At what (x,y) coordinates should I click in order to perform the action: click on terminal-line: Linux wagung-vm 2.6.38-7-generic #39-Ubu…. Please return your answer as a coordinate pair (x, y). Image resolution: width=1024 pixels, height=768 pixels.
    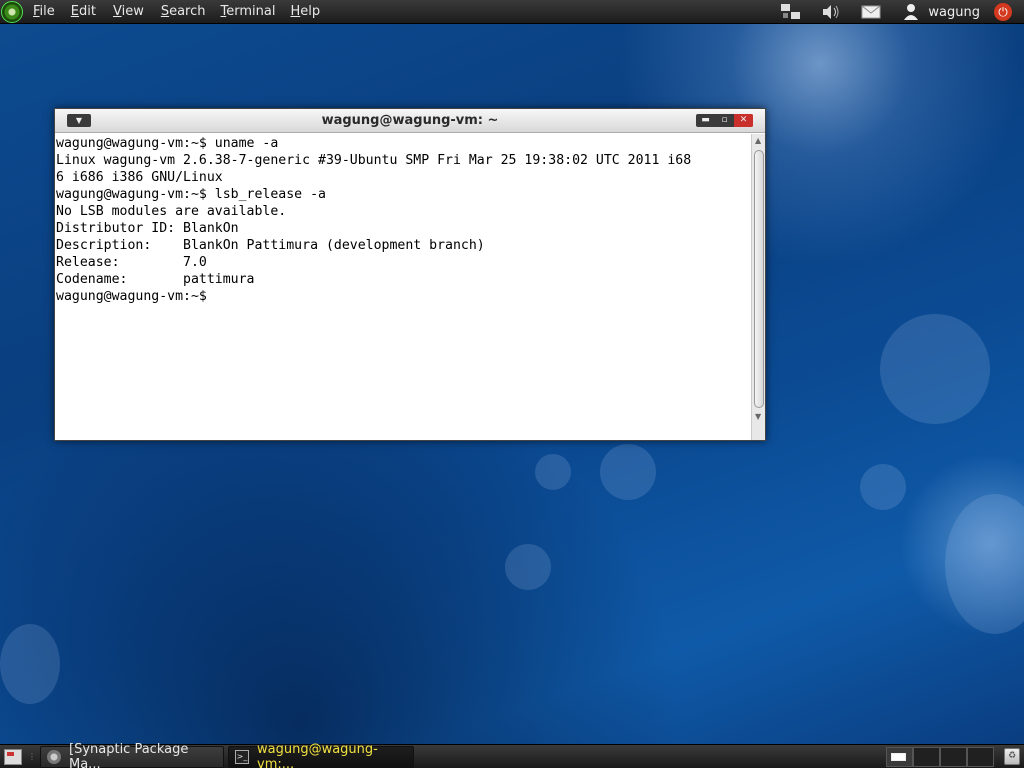
    Looking at the image, I should click on (374, 160).